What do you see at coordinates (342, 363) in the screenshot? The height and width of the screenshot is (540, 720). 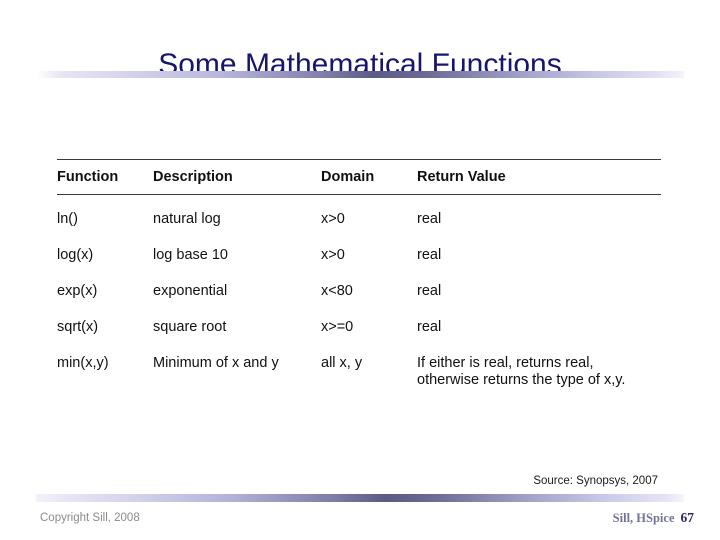 I see `cell-domain: all x, y` at bounding box center [342, 363].